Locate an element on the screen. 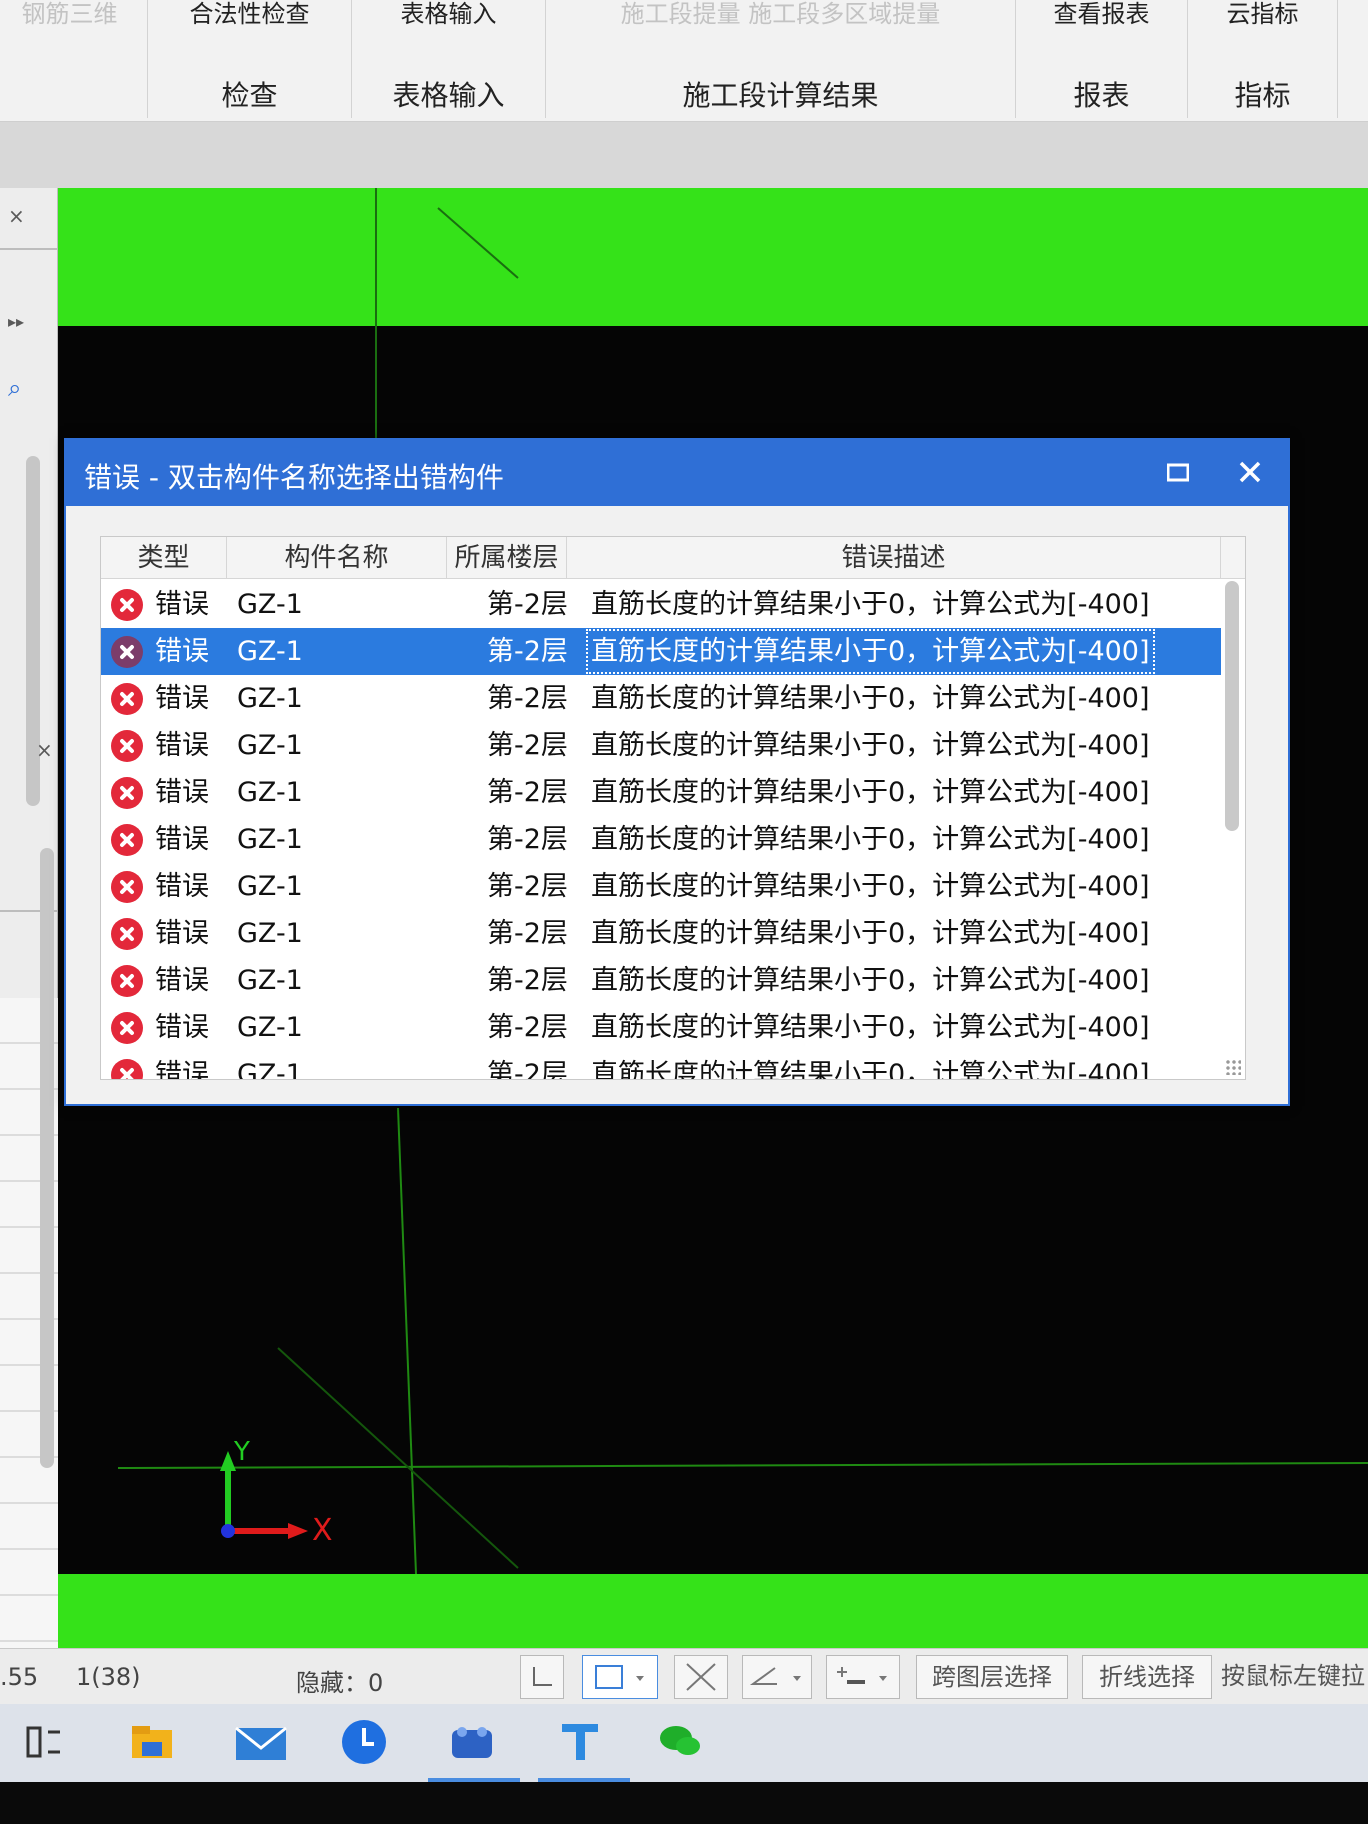 This screenshot has height=1824, width=1368. ribbon-group-rebar-3d: 钢筋三维 is located at coordinates (74, 59).